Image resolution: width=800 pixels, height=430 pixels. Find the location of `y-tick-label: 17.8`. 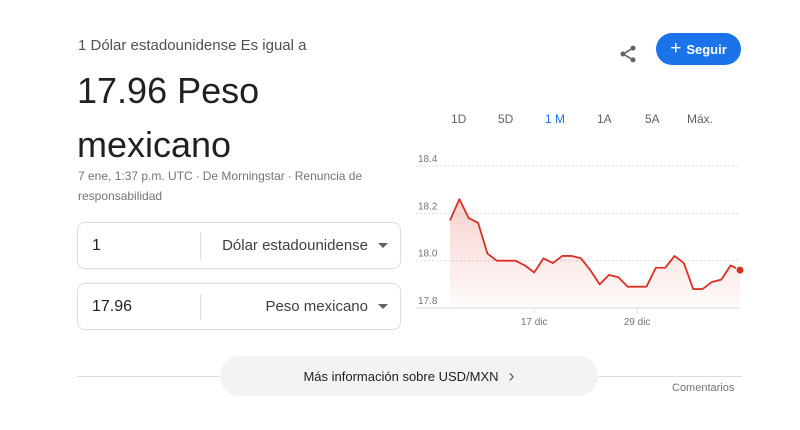

y-tick-label: 17.8 is located at coordinates (428, 301).